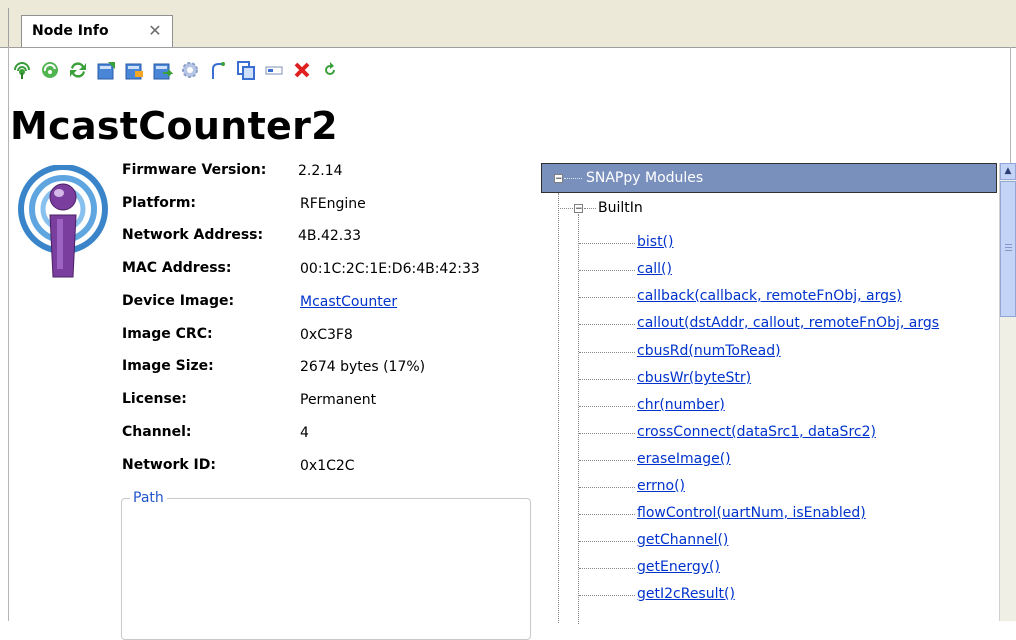 The height and width of the screenshot is (640, 1016). Describe the element at coordinates (193, 235) in the screenshot. I see `network-address-label: Network Address:` at that location.